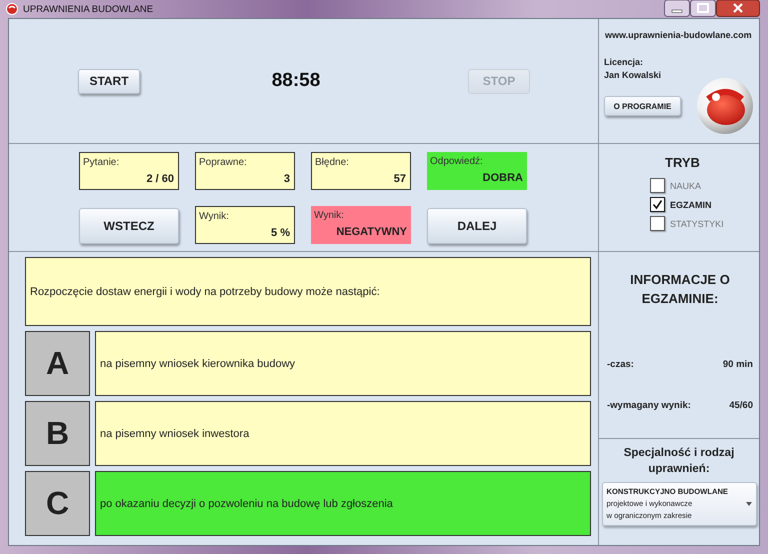  What do you see at coordinates (749, 504) in the screenshot?
I see `caret-icon` at bounding box center [749, 504].